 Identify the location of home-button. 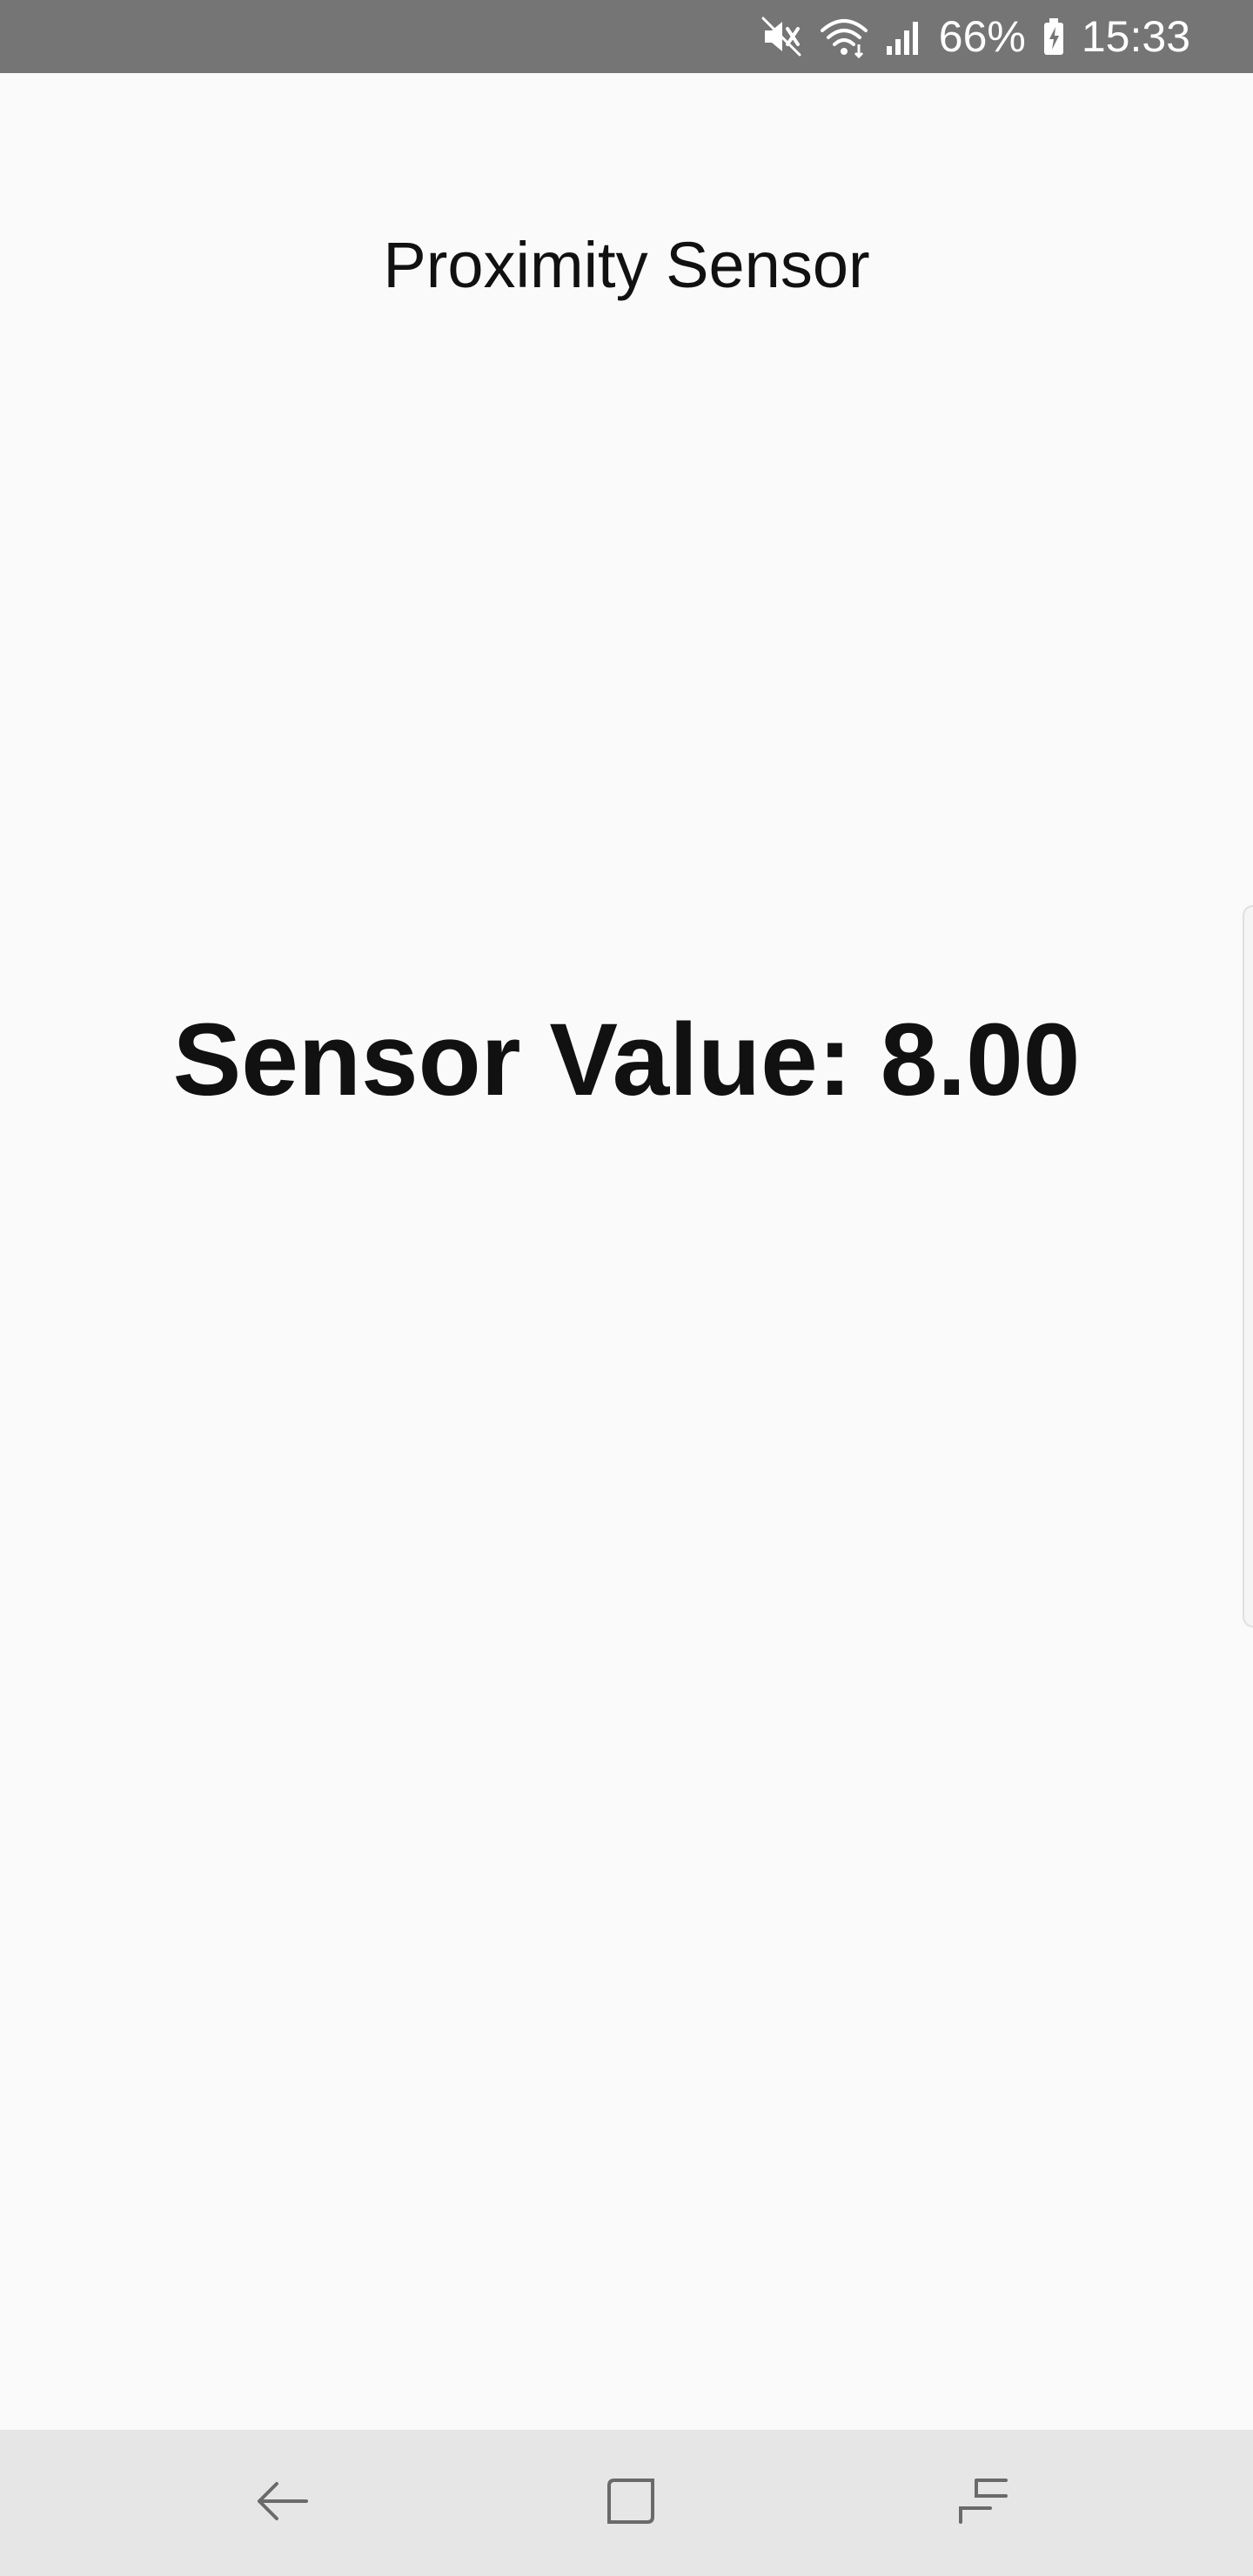
(632, 2503).